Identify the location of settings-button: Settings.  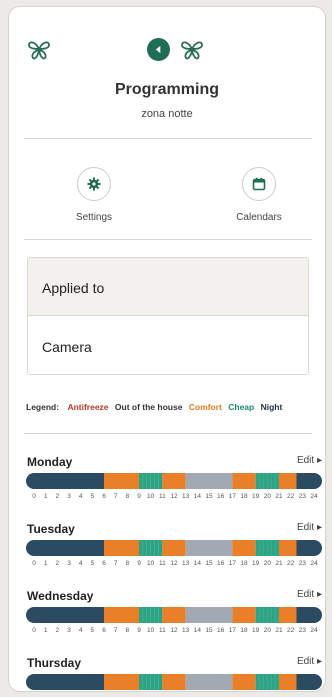
(94, 195).